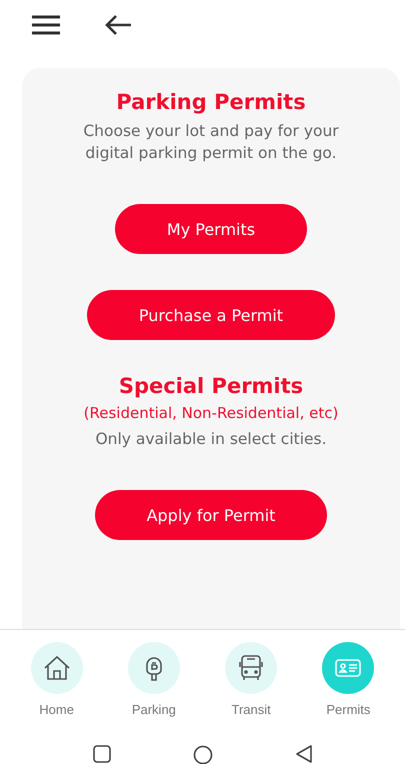 Image resolution: width=405 pixels, height=764 pixels. Describe the element at coordinates (46, 25) in the screenshot. I see `menu-icon` at that location.